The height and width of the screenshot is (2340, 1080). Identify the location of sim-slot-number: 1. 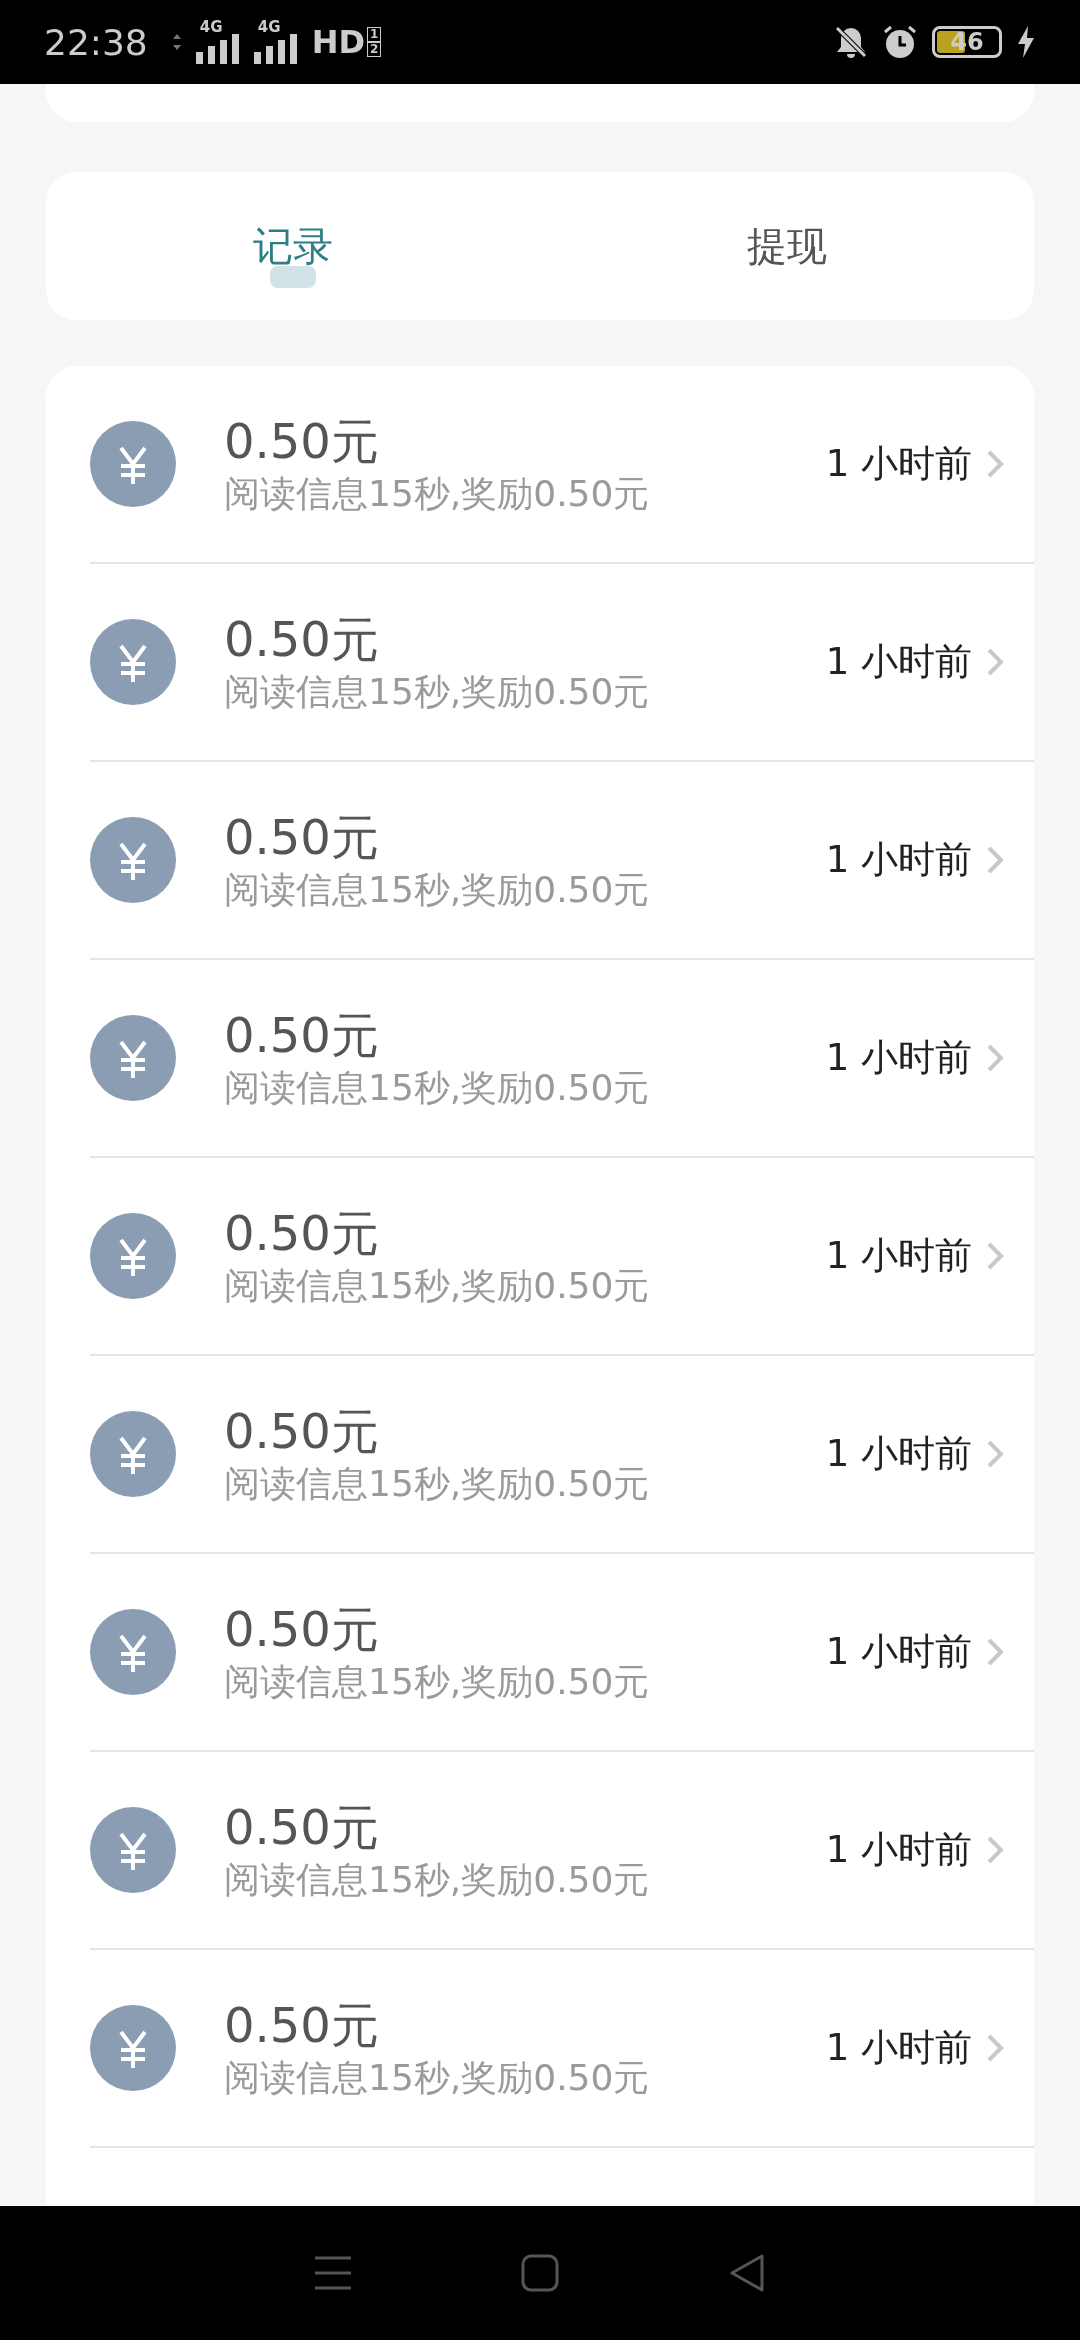
(374, 34).